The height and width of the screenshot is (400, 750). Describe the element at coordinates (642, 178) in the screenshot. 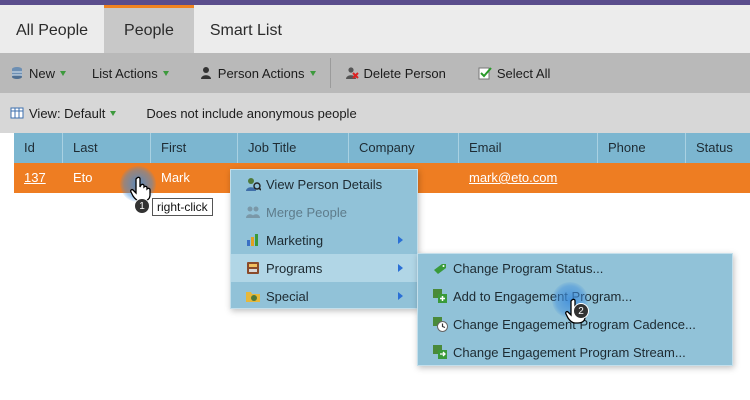

I see `cell-phone` at that location.